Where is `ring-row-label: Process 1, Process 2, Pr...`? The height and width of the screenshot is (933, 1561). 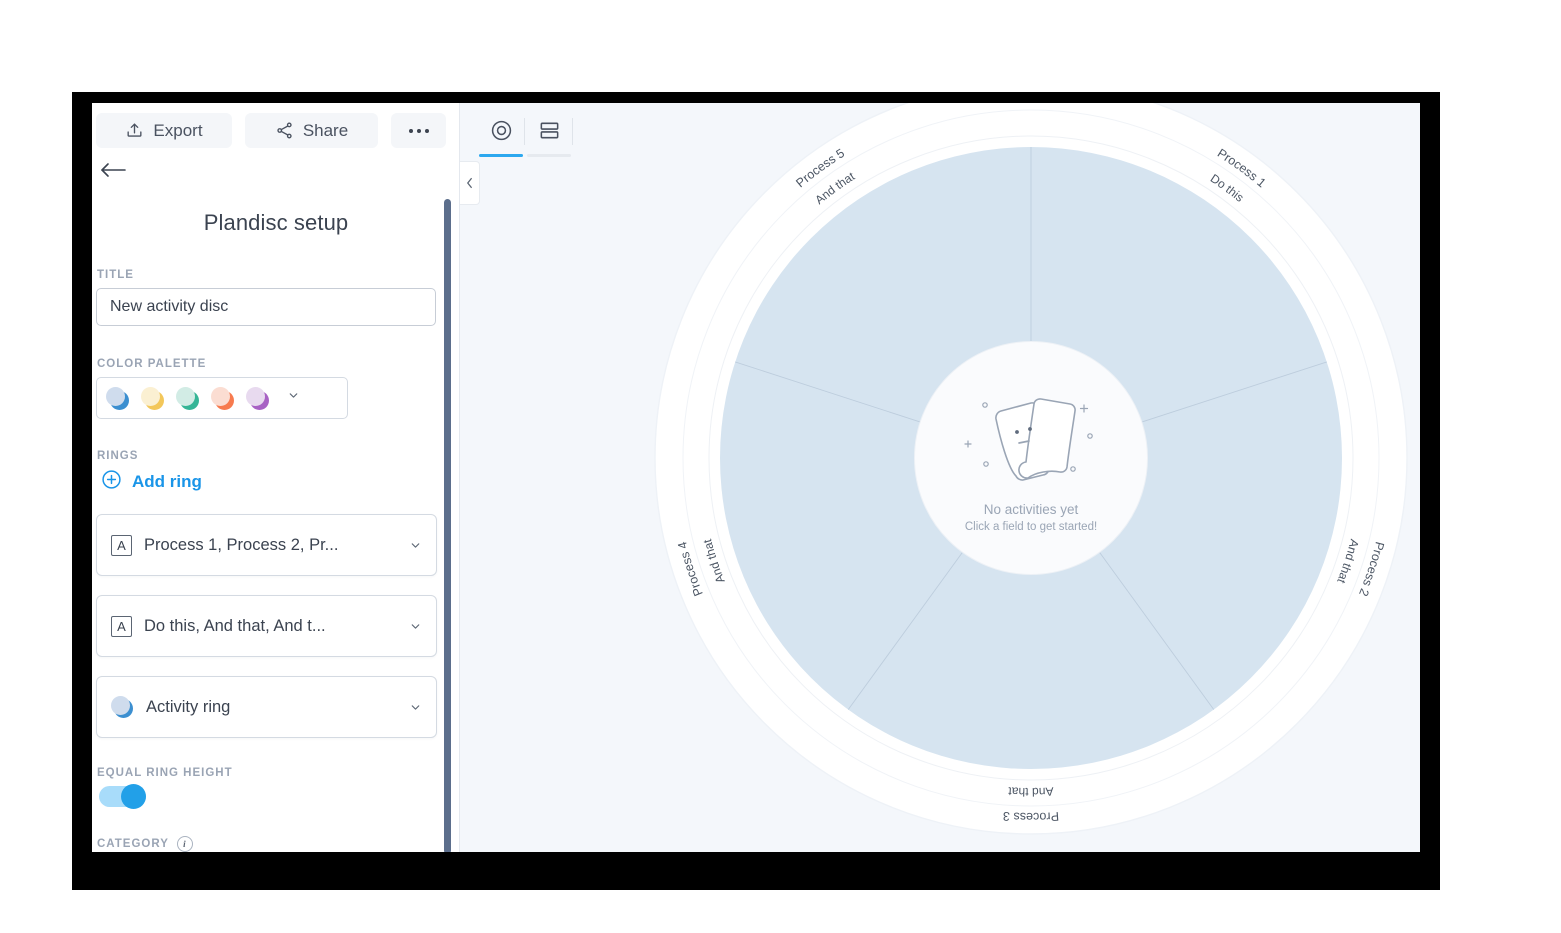
ring-row-label: Process 1, Process 2, Pr... is located at coordinates (241, 544).